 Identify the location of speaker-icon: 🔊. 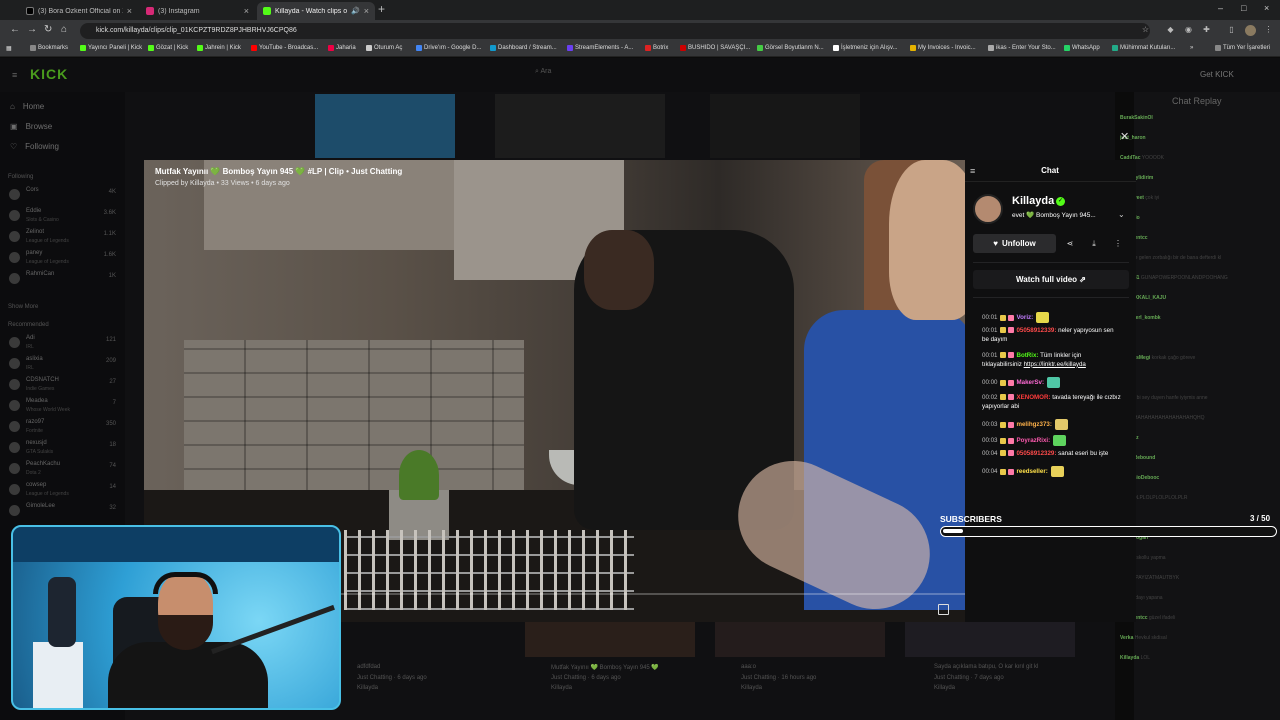
(355, 11).